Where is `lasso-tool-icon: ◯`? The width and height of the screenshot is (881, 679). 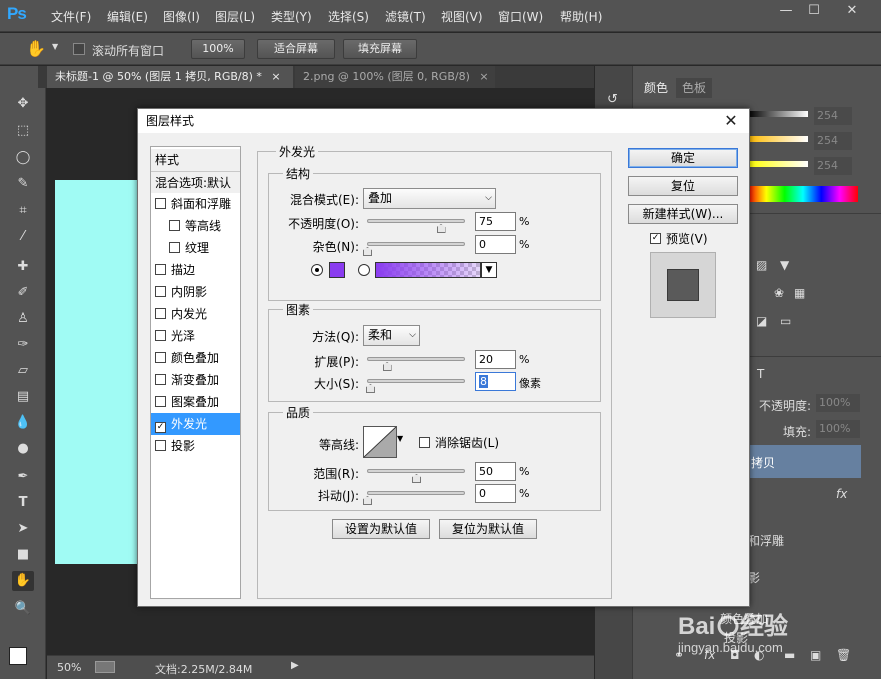
lasso-tool-icon: ◯ is located at coordinates (23, 158).